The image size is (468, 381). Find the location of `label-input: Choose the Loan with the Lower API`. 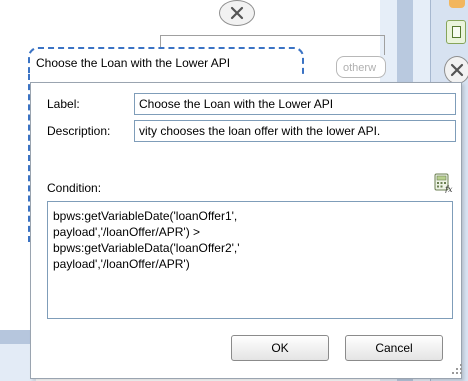

label-input: Choose the Loan with the Lower API is located at coordinates (295, 104).